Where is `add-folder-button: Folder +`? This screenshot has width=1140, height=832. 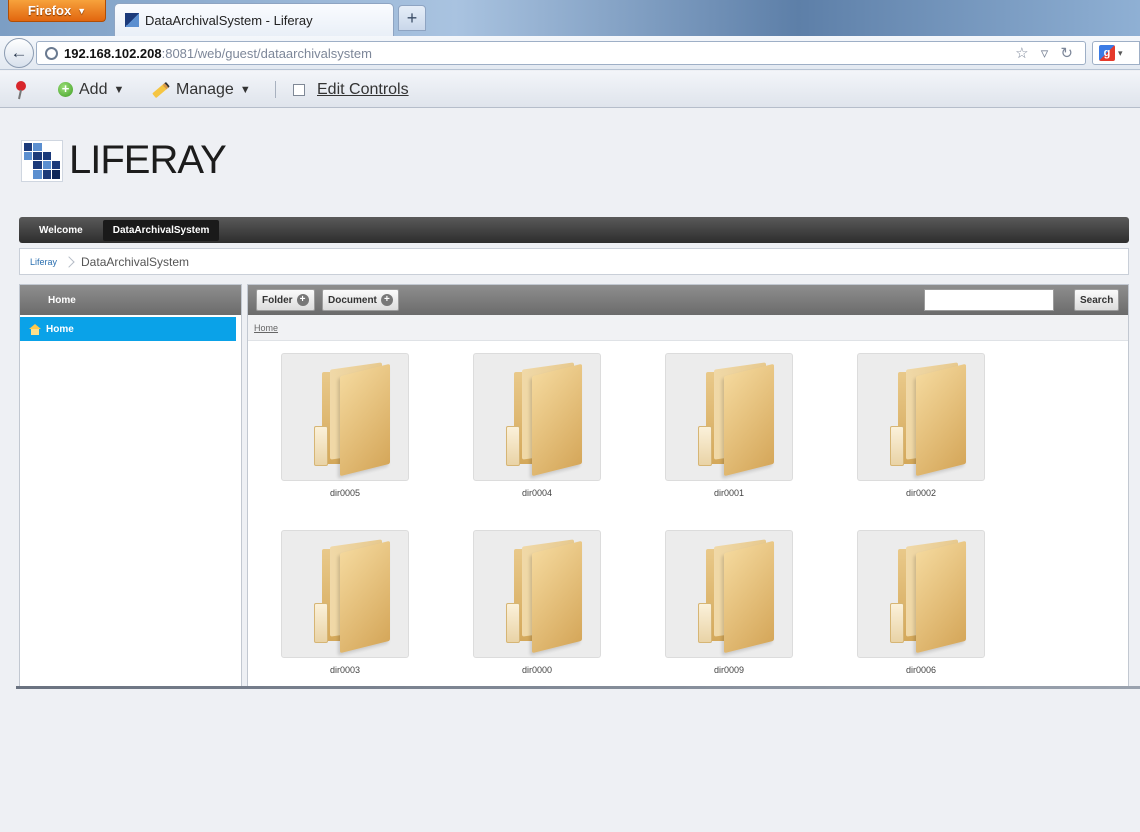
add-folder-button: Folder + is located at coordinates (285, 300).